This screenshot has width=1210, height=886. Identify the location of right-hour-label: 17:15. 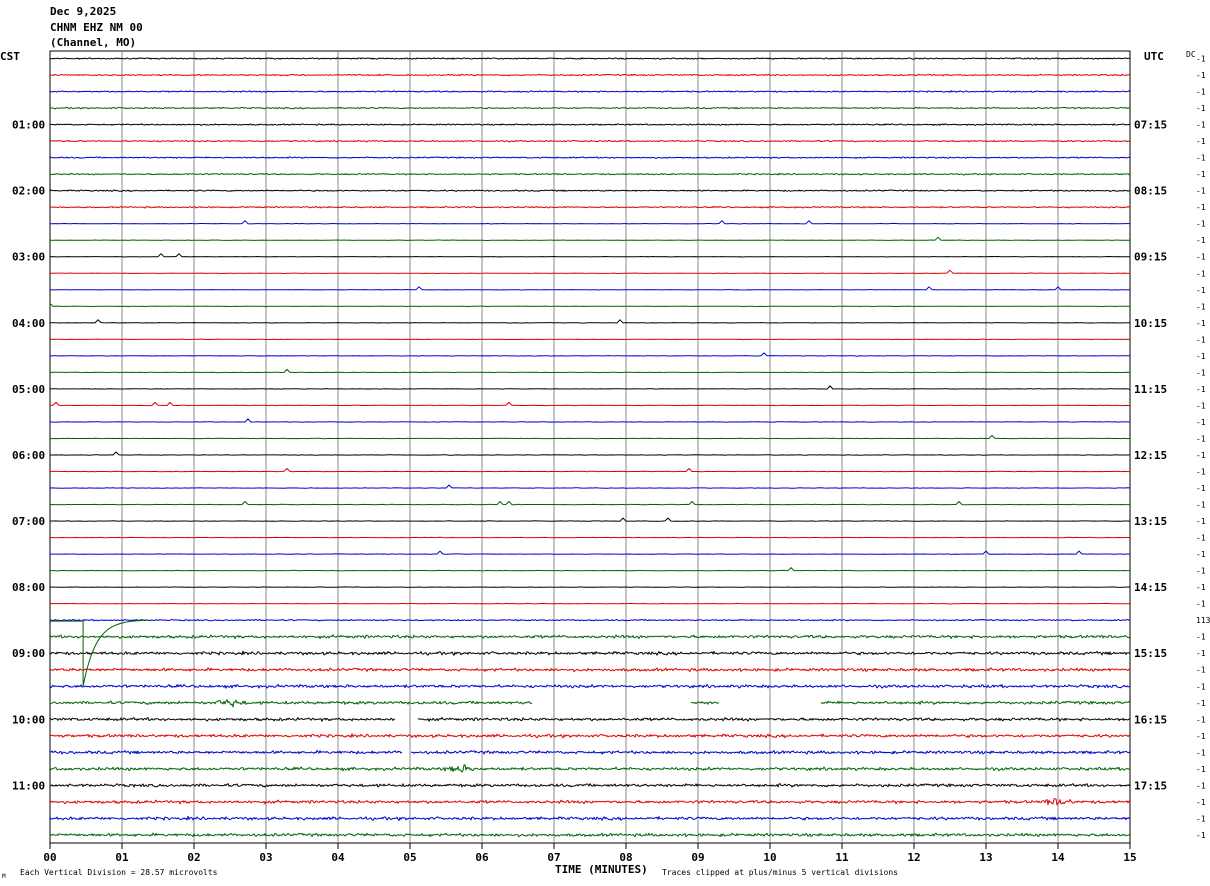
(1150, 785).